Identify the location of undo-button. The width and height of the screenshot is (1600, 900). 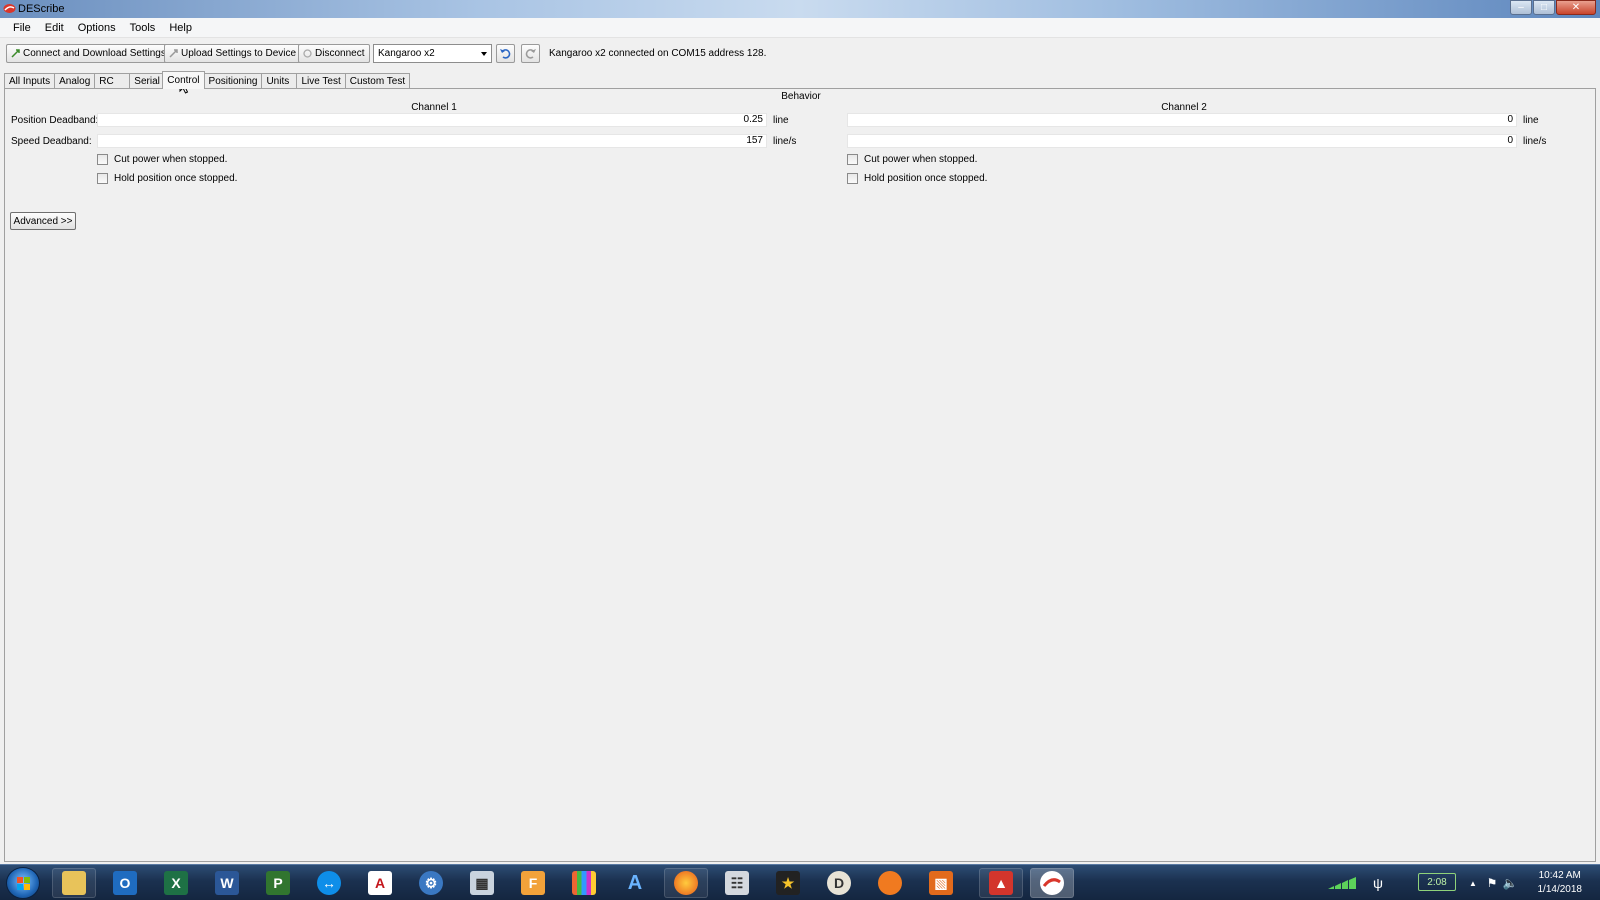
(505, 53).